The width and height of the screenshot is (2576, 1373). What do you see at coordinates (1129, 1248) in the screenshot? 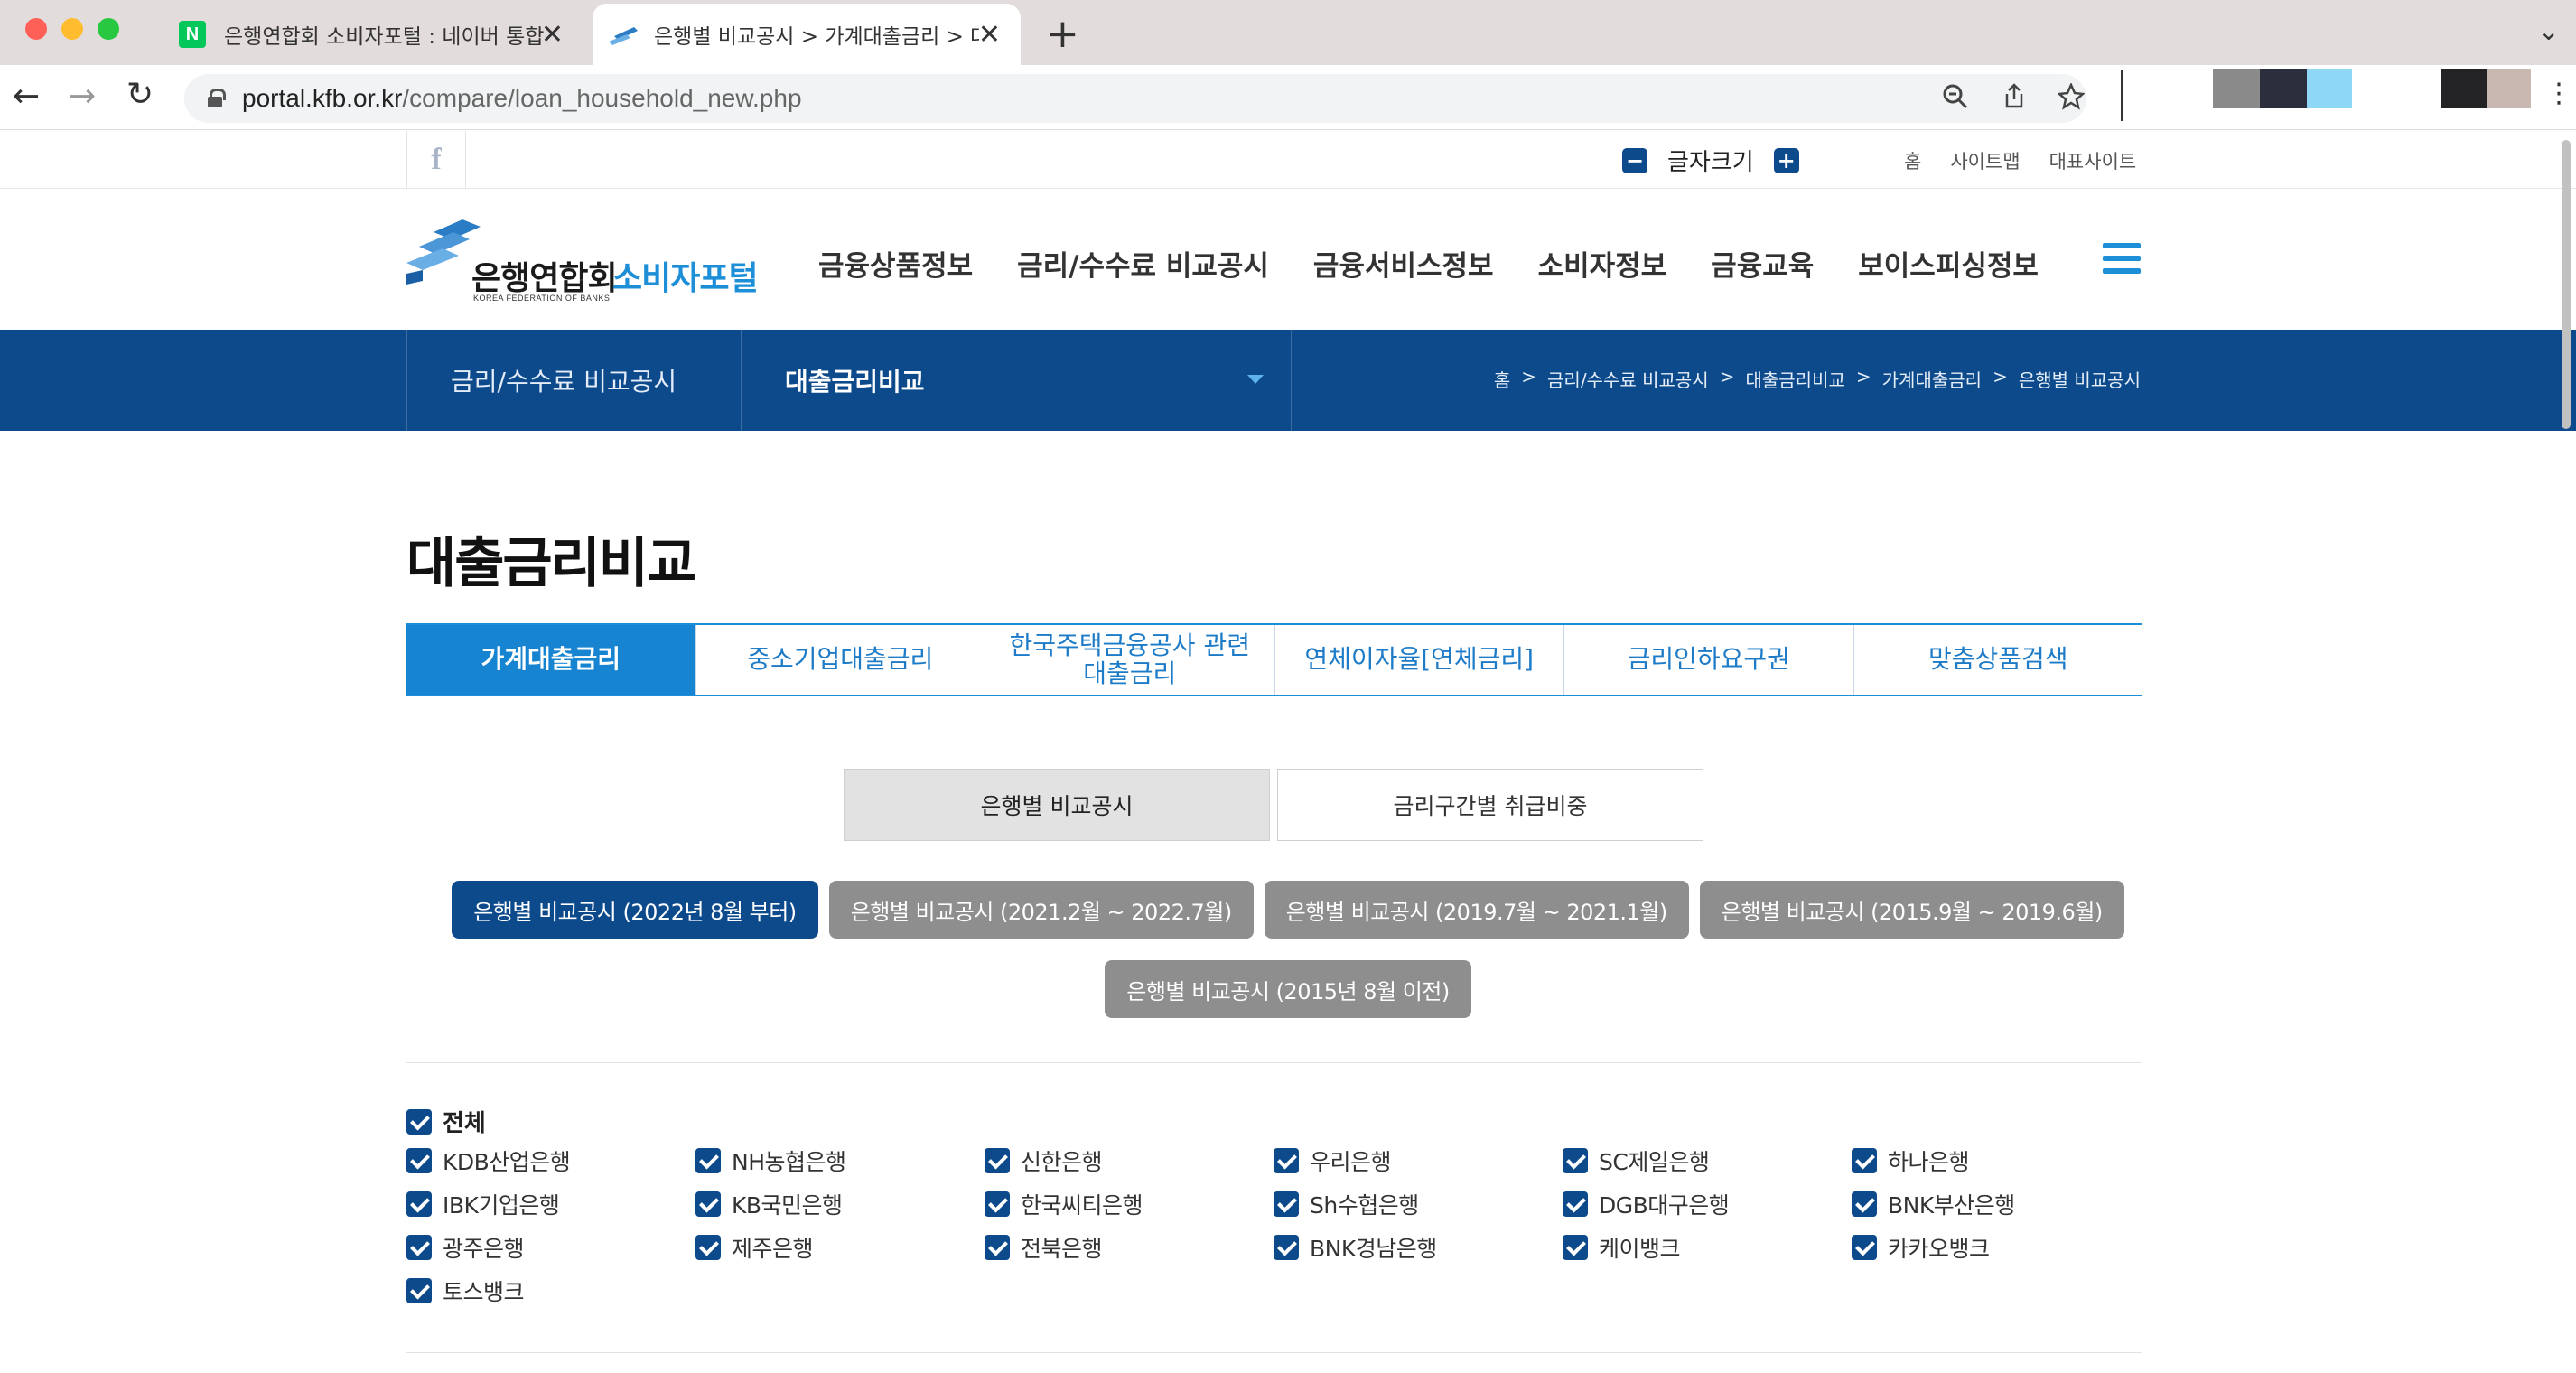
I see `bank-checkbox: 전북은행` at bounding box center [1129, 1248].